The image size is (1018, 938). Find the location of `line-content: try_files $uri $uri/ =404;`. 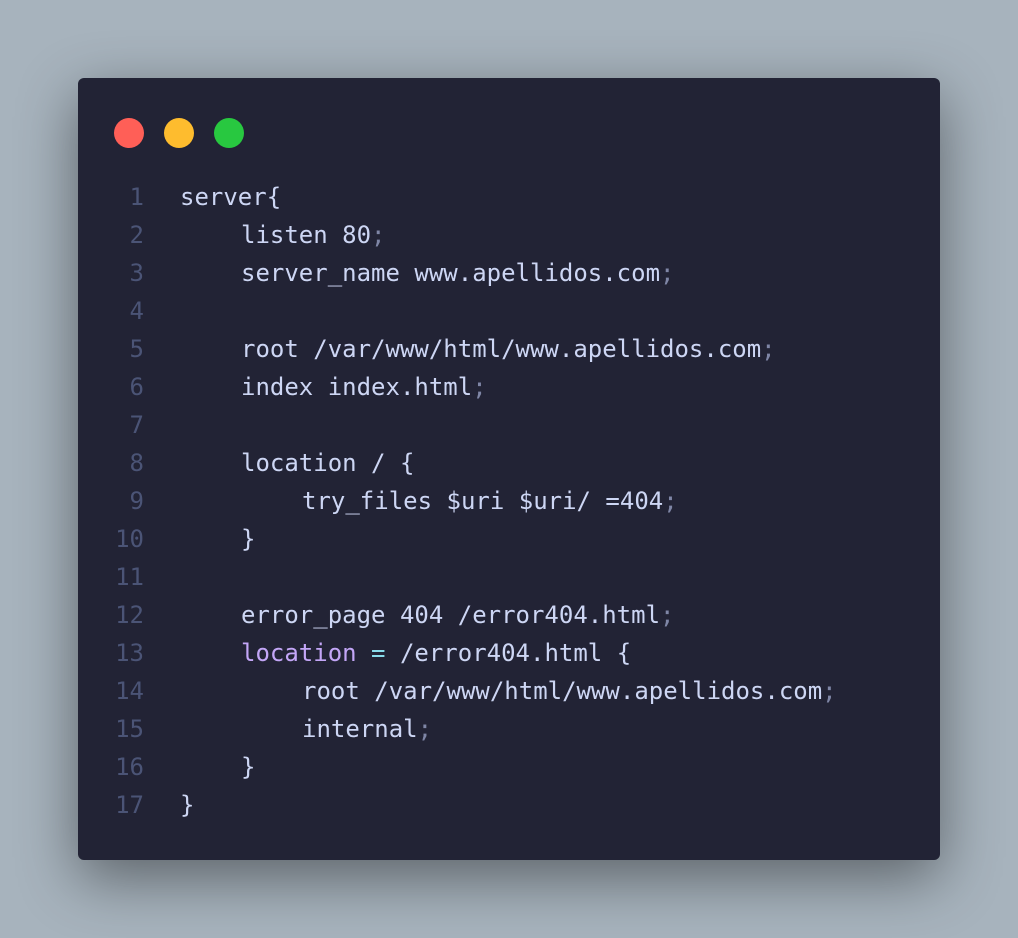

line-content: try_files $uri $uri/ =404; is located at coordinates (429, 501).